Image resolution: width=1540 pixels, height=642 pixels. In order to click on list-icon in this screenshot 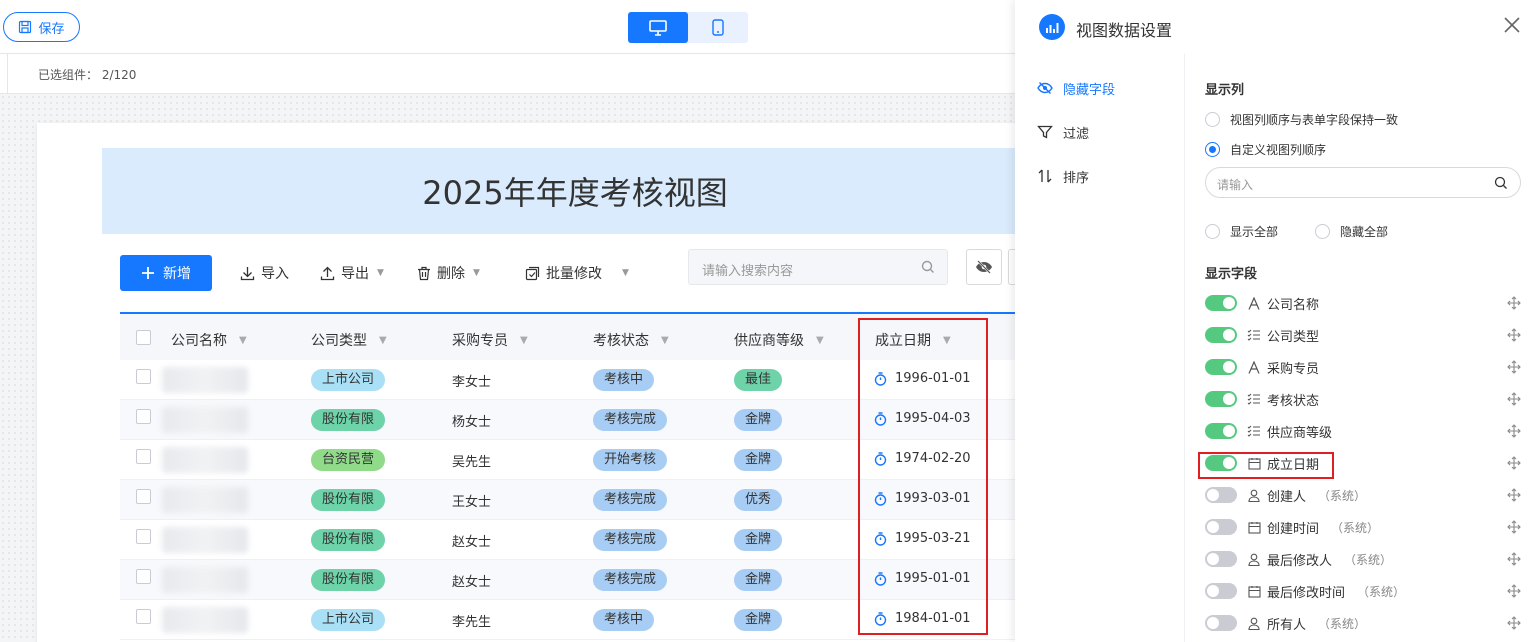, I will do `click(1254, 335)`.